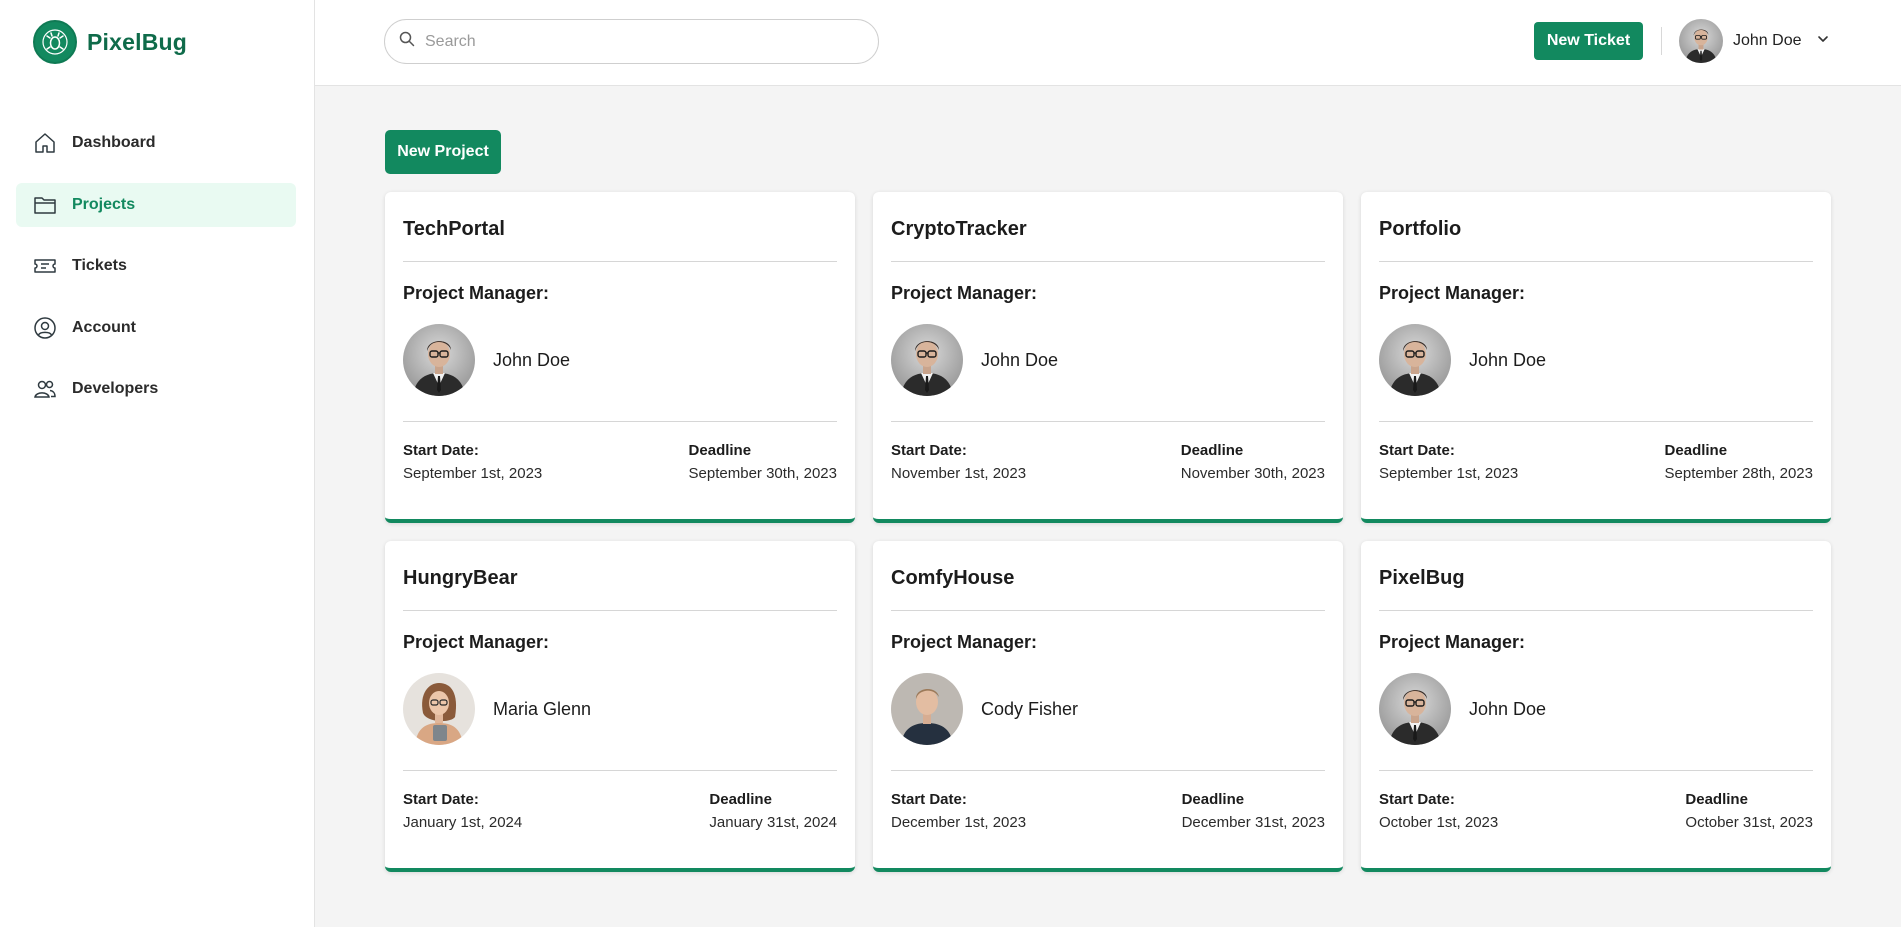 The image size is (1901, 927). I want to click on deadline-value: November 30th, 2023, so click(1252, 473).